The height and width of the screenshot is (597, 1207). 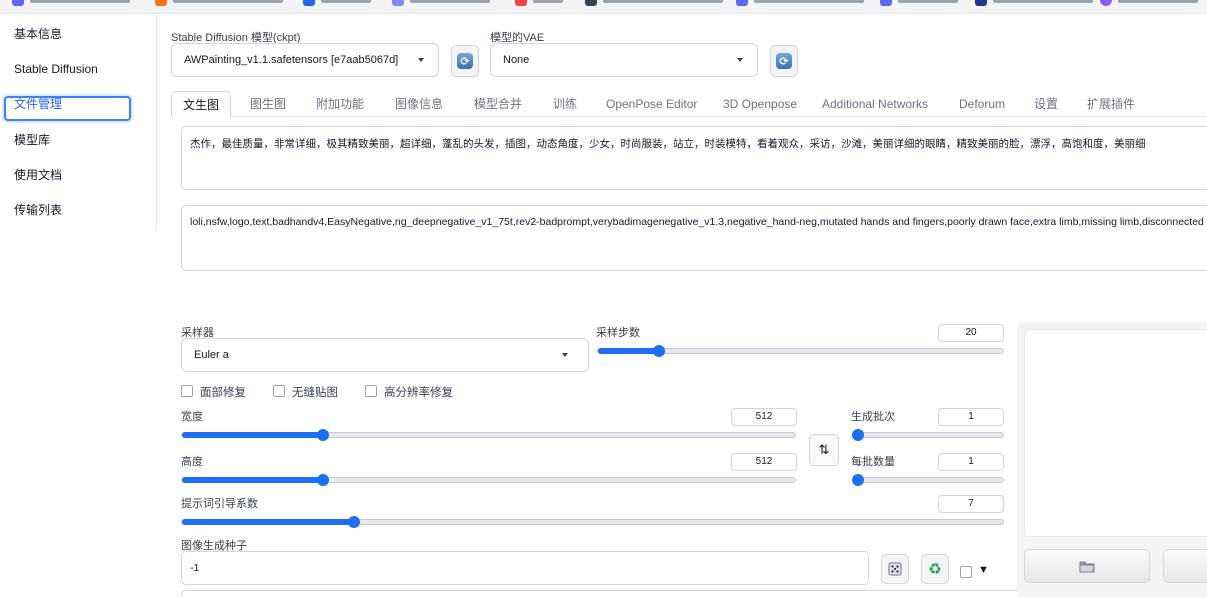 What do you see at coordinates (966, 572) in the screenshot?
I see `extra-seed-checkbox` at bounding box center [966, 572].